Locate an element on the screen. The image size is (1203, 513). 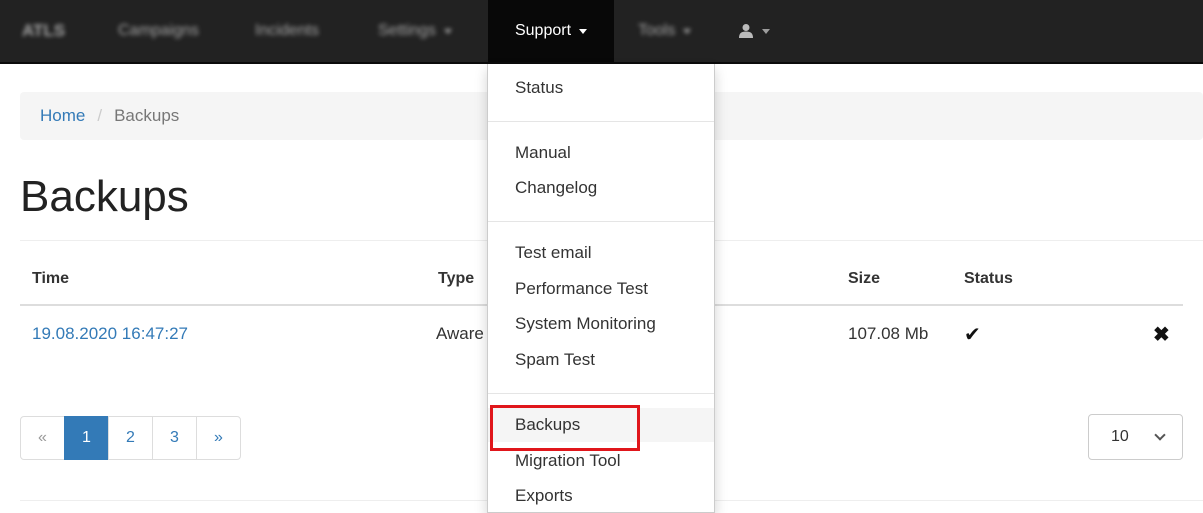
nav-campaigns: Campaigns is located at coordinates (158, 31).